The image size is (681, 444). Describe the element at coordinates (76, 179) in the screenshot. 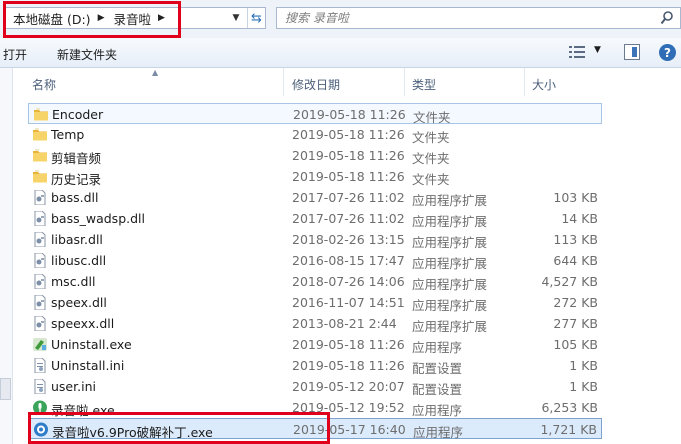

I see `file-name: 历史记录` at that location.